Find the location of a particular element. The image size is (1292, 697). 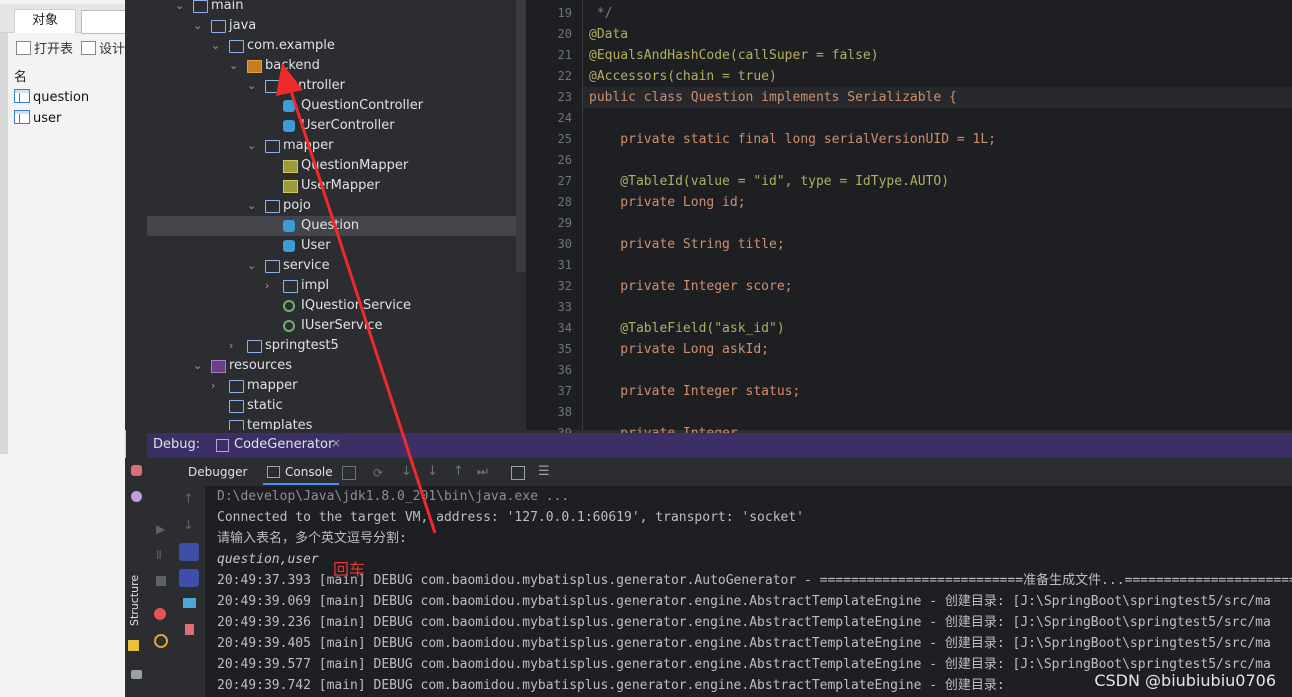

annotation-arrow is located at coordinates (356, 298).